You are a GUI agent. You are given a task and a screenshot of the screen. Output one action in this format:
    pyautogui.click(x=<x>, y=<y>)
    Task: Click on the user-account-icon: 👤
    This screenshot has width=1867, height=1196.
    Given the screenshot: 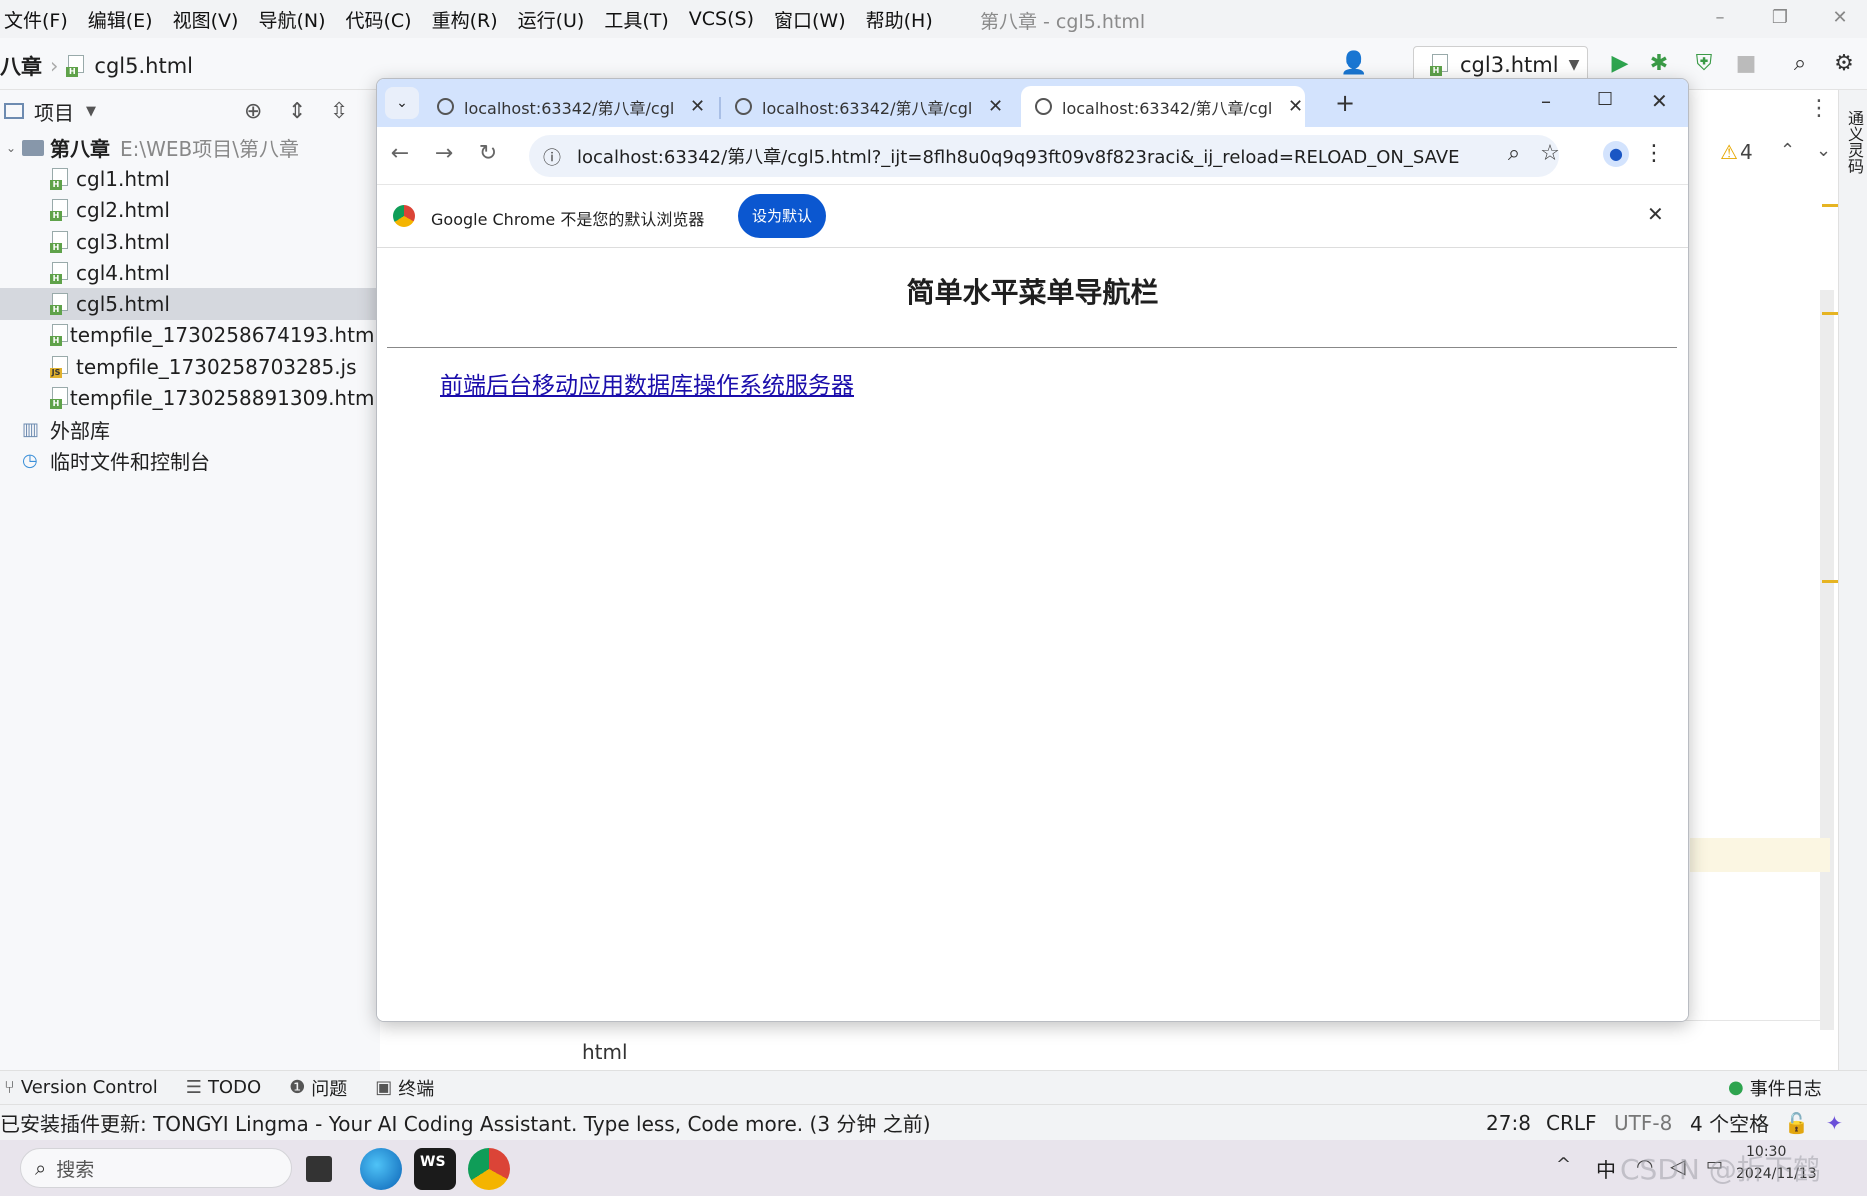 What is the action you would take?
    pyautogui.click(x=1354, y=64)
    